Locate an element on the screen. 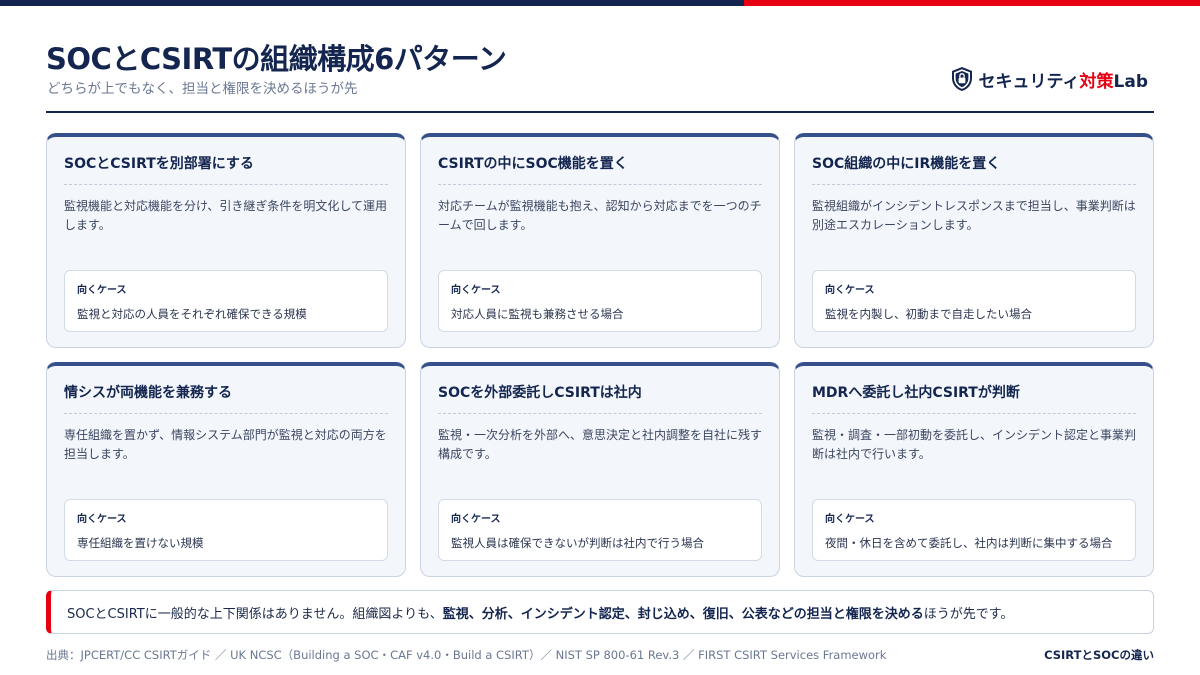 The height and width of the screenshot is (675, 1200). card-title: SOCとCSIRTを別部署にする is located at coordinates (159, 164).